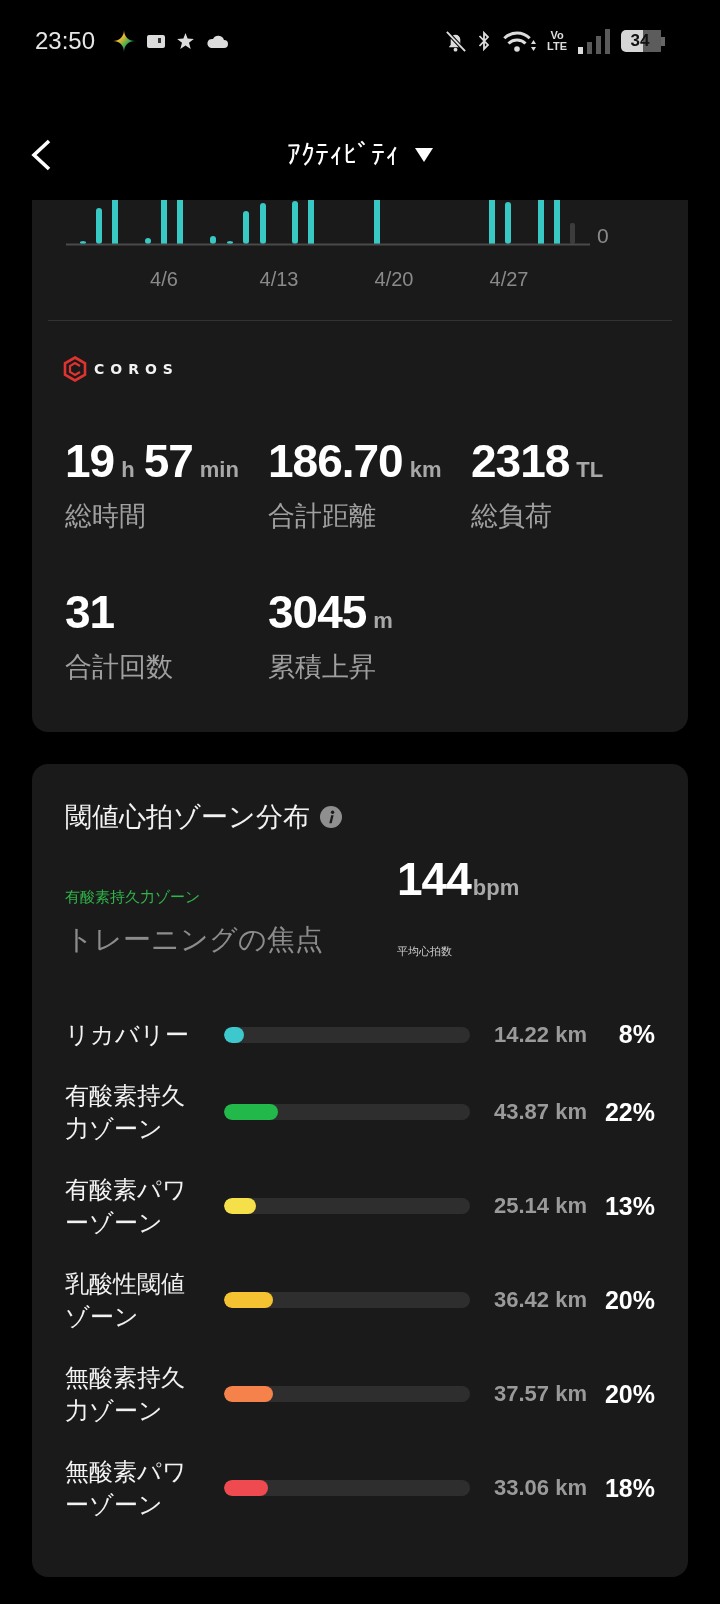 This screenshot has height=1604, width=720. I want to click on heart-rate-value: 144, so click(434, 879).